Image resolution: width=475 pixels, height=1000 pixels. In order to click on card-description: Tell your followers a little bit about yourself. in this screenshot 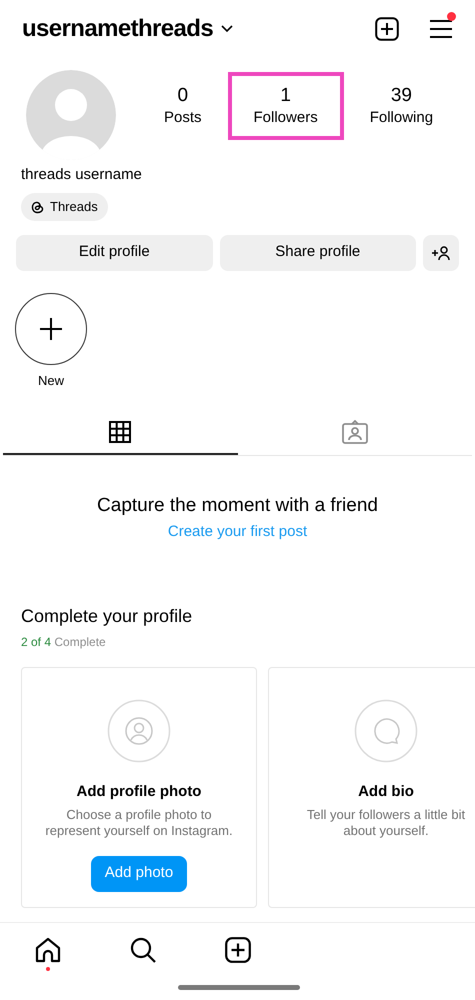, I will do `click(386, 822)`.